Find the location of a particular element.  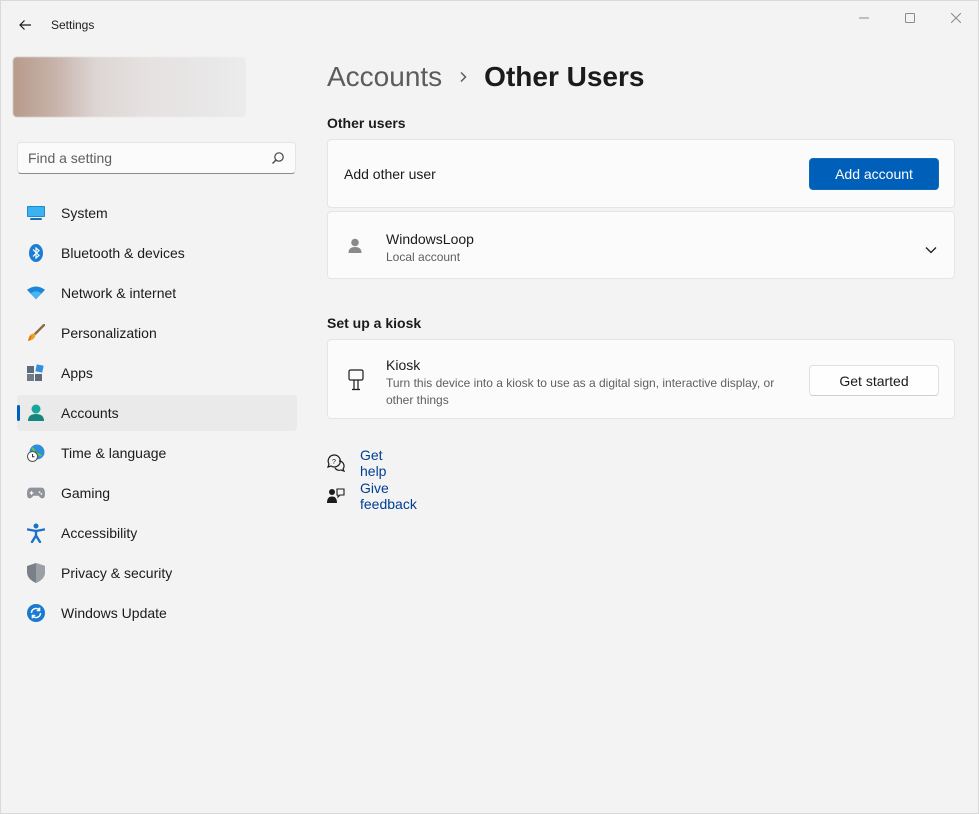

user-card-windowsloop: WindowsLoop Local account is located at coordinates (641, 245).